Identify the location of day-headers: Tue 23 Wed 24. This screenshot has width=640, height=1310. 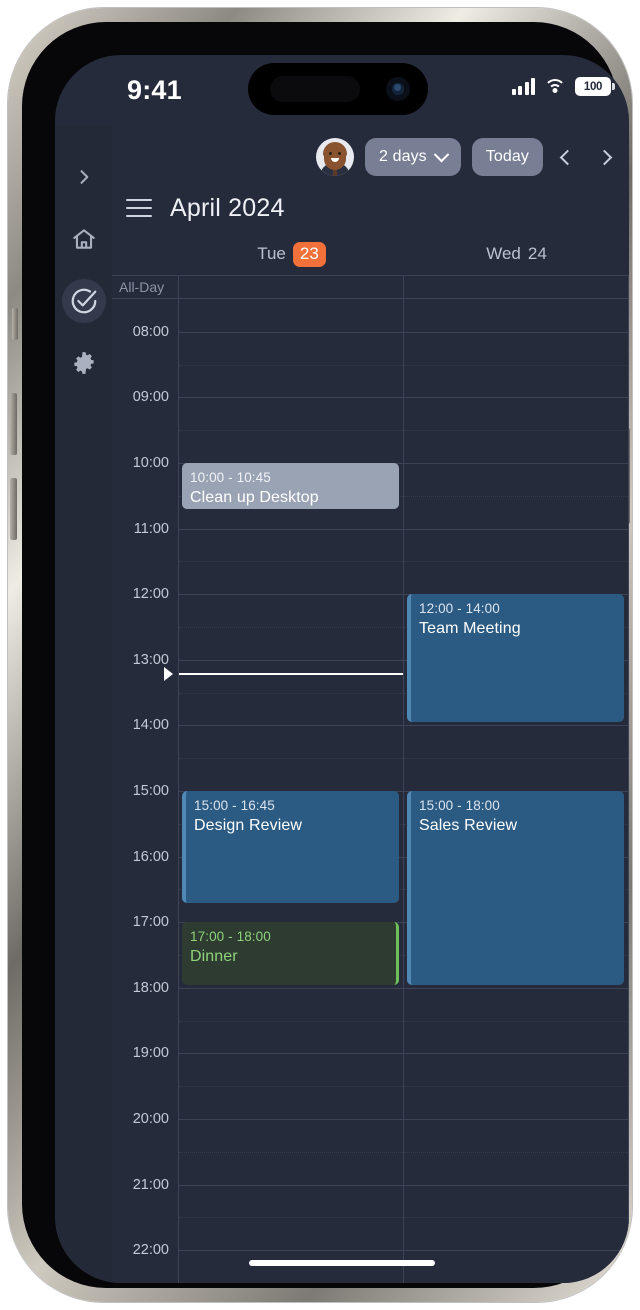
(370, 254).